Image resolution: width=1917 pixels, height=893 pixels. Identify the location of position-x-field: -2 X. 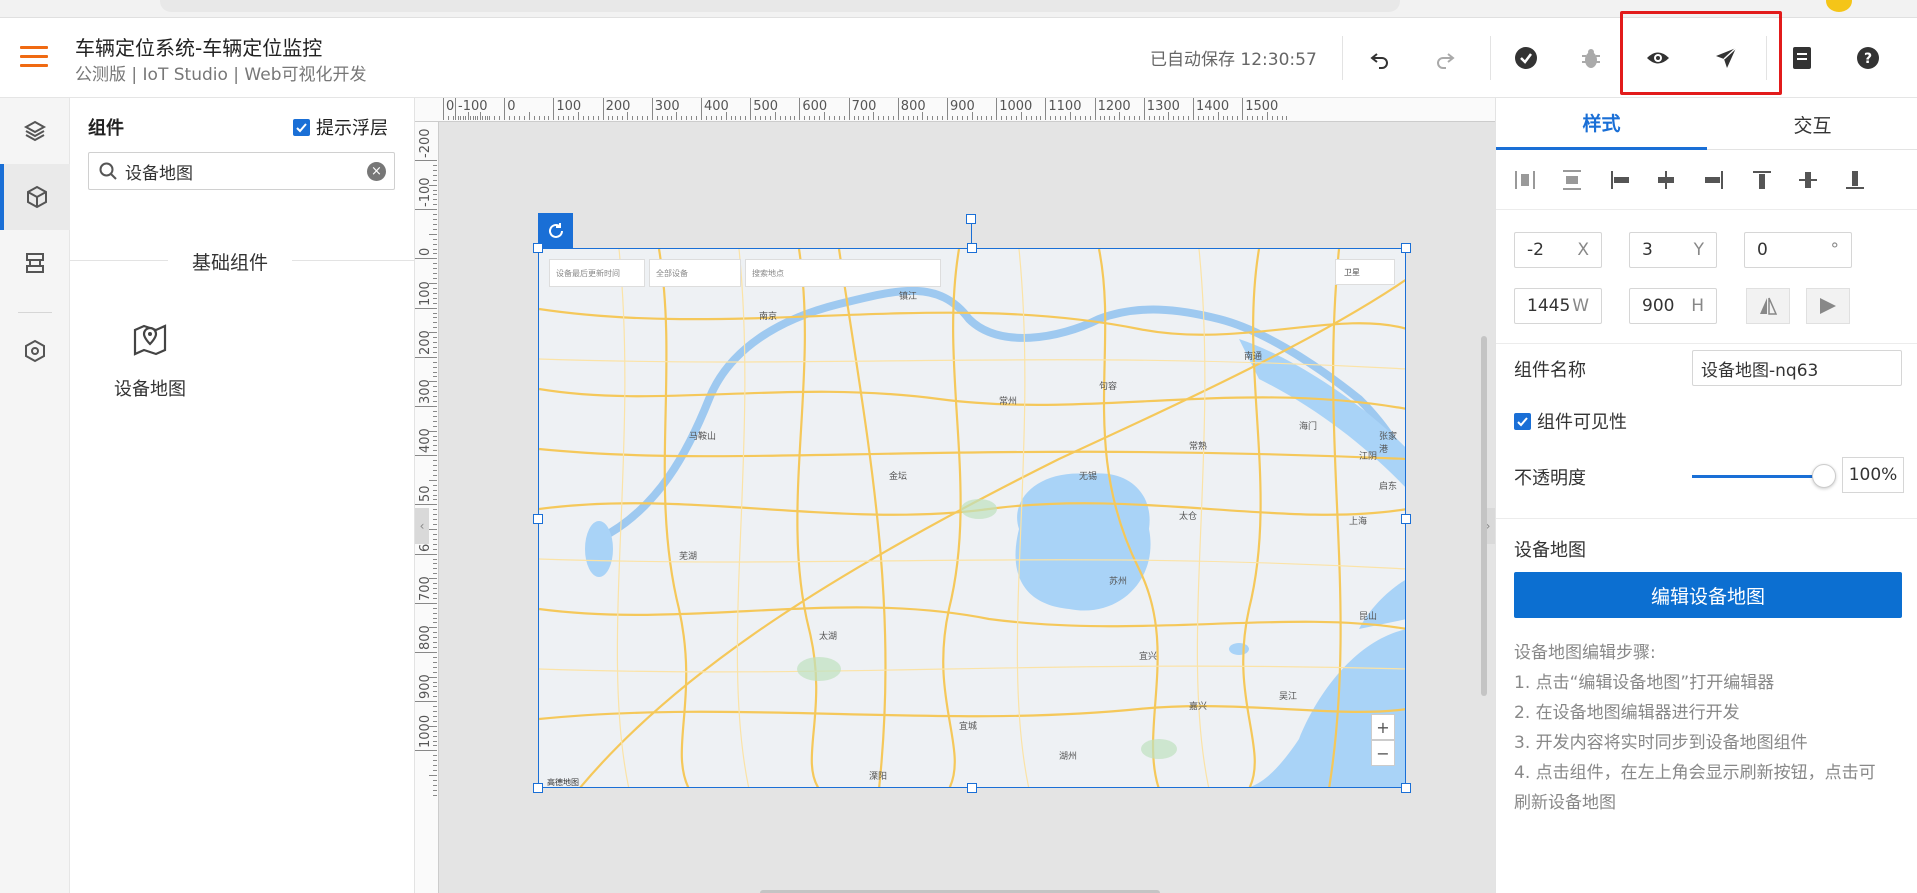
(1558, 250).